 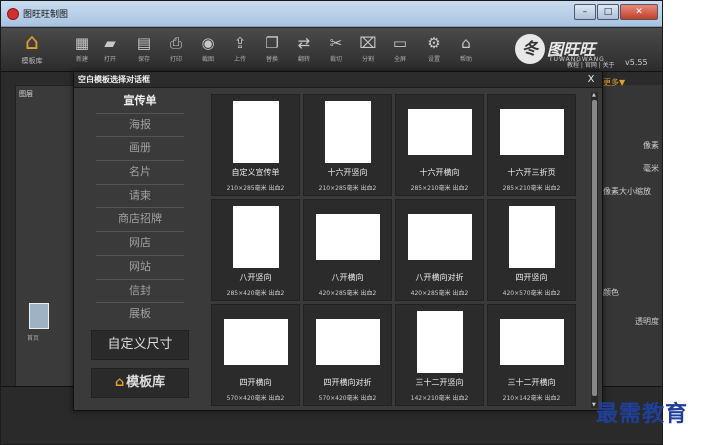 What do you see at coordinates (400, 50) in the screenshot?
I see `screen-tool-button: ▭ 全屏` at bounding box center [400, 50].